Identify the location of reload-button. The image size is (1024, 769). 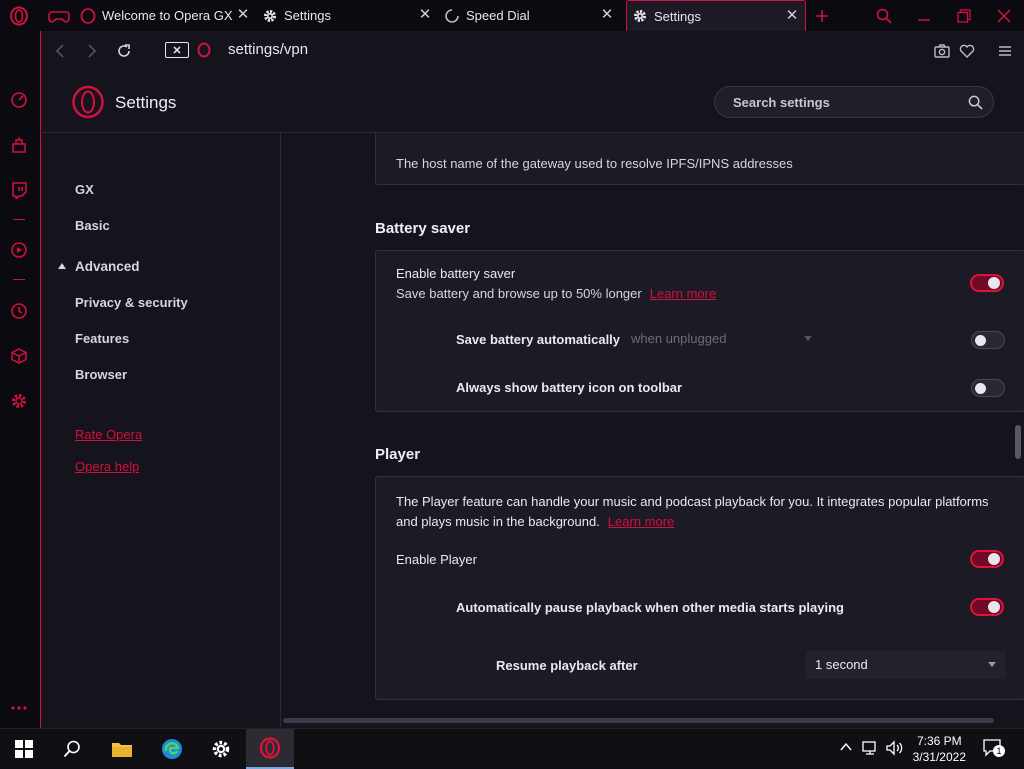
(124, 51).